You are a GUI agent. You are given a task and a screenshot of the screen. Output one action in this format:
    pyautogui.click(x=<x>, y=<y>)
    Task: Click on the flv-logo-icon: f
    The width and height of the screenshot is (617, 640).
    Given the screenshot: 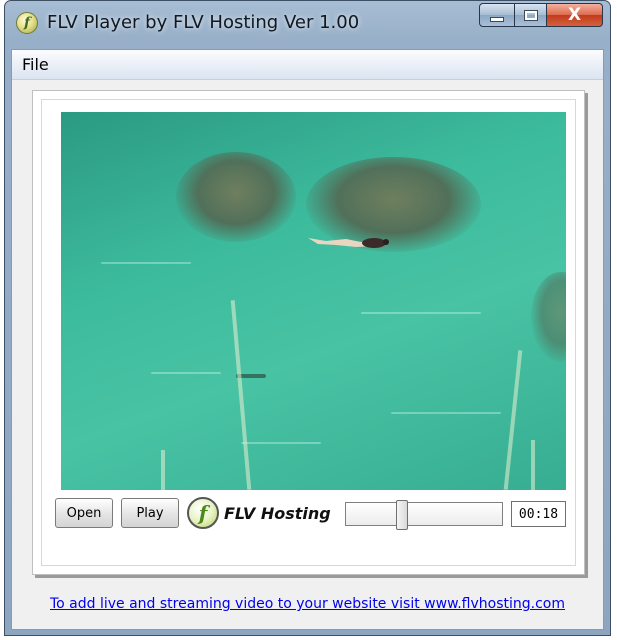 What is the action you would take?
    pyautogui.click(x=203, y=513)
    